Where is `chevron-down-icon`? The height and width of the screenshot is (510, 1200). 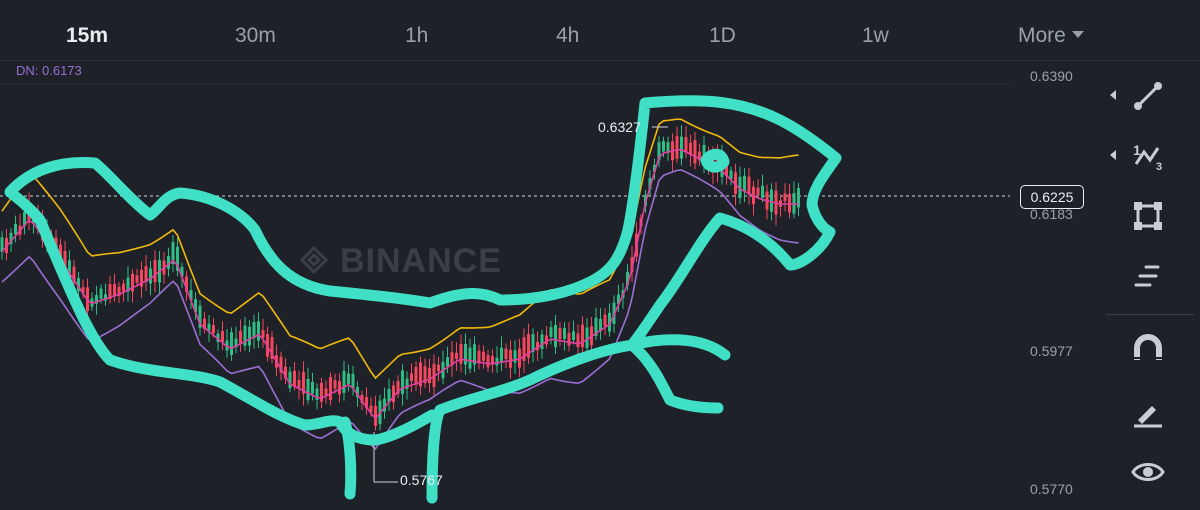
chevron-down-icon is located at coordinates (1077, 34).